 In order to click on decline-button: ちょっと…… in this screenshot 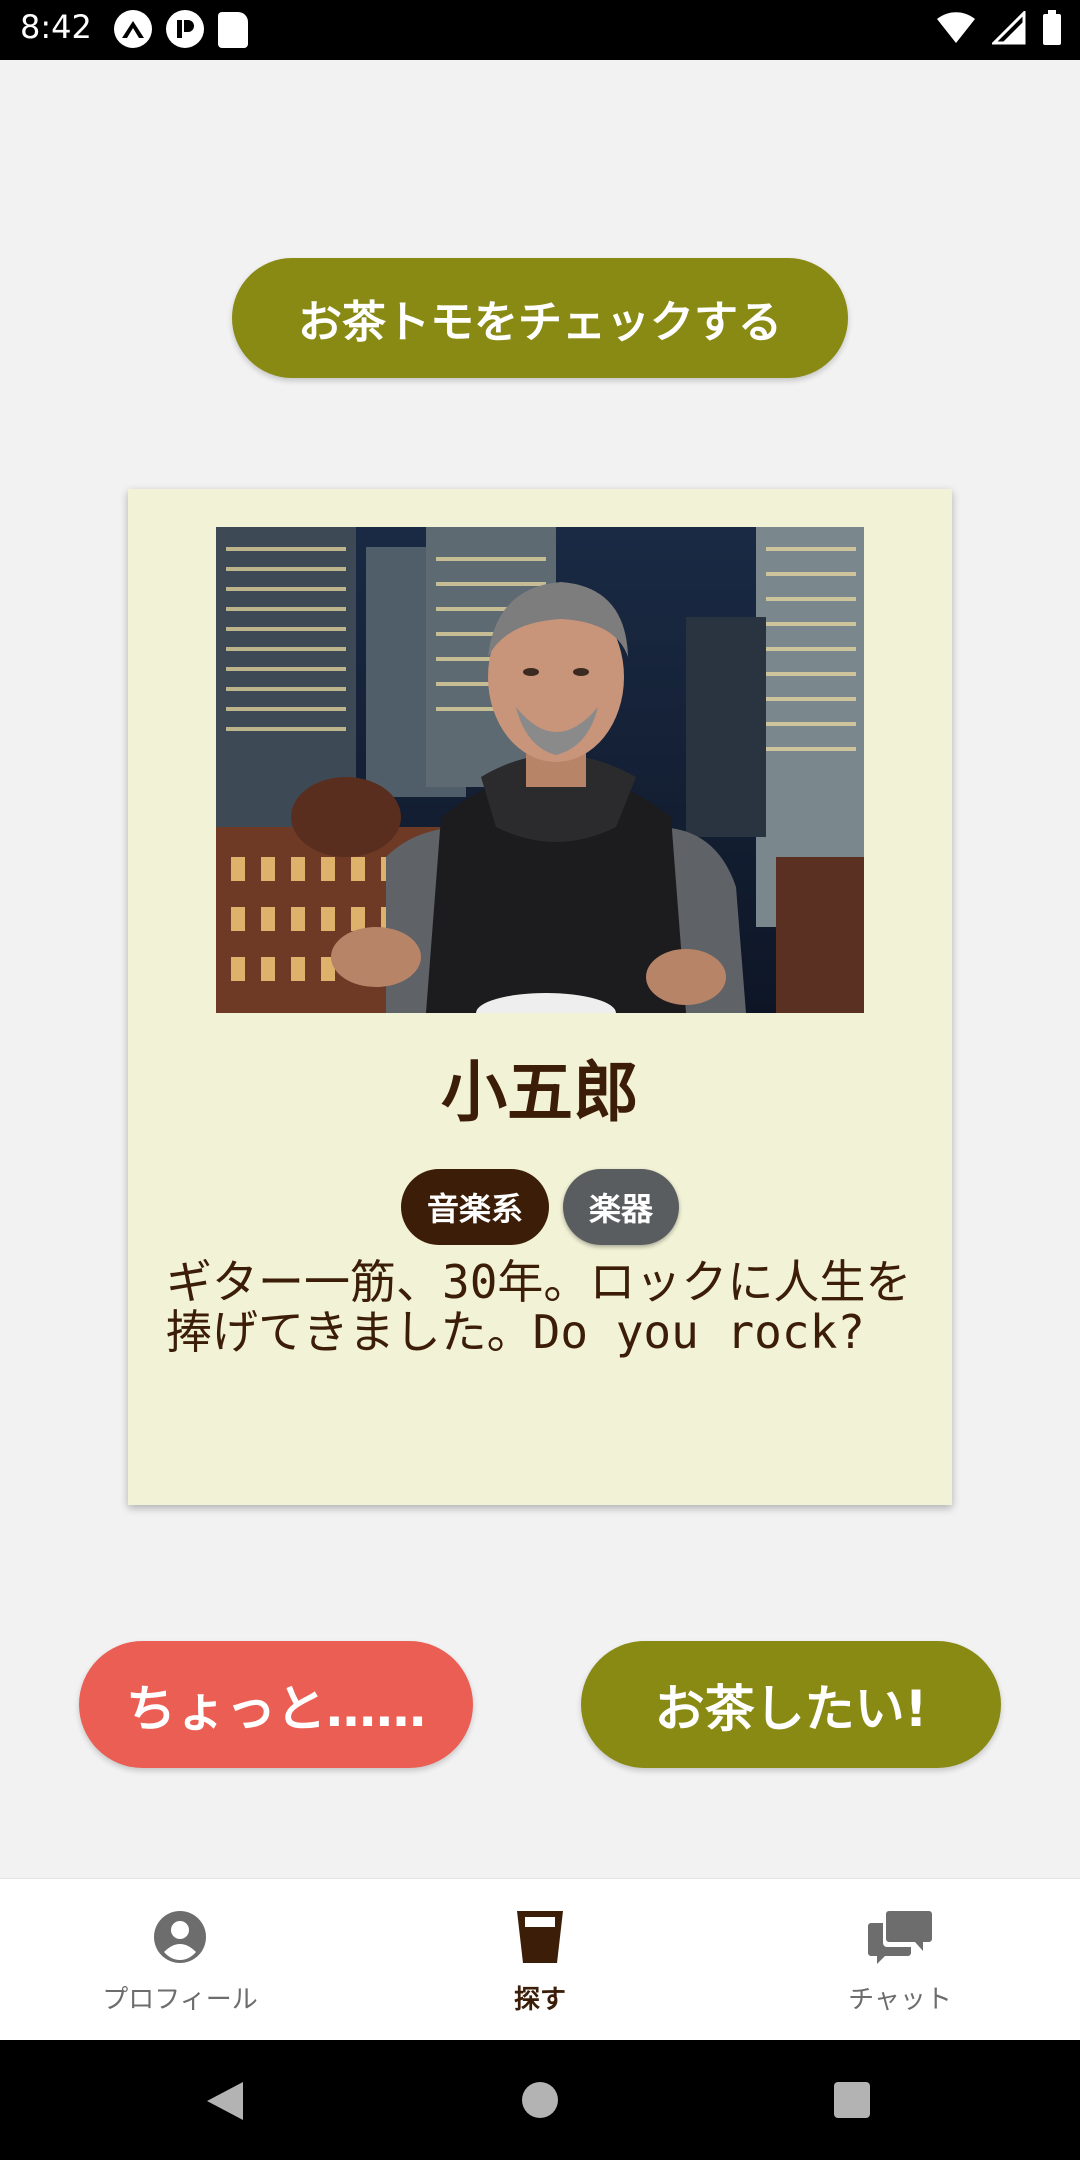, I will do `click(276, 1704)`.